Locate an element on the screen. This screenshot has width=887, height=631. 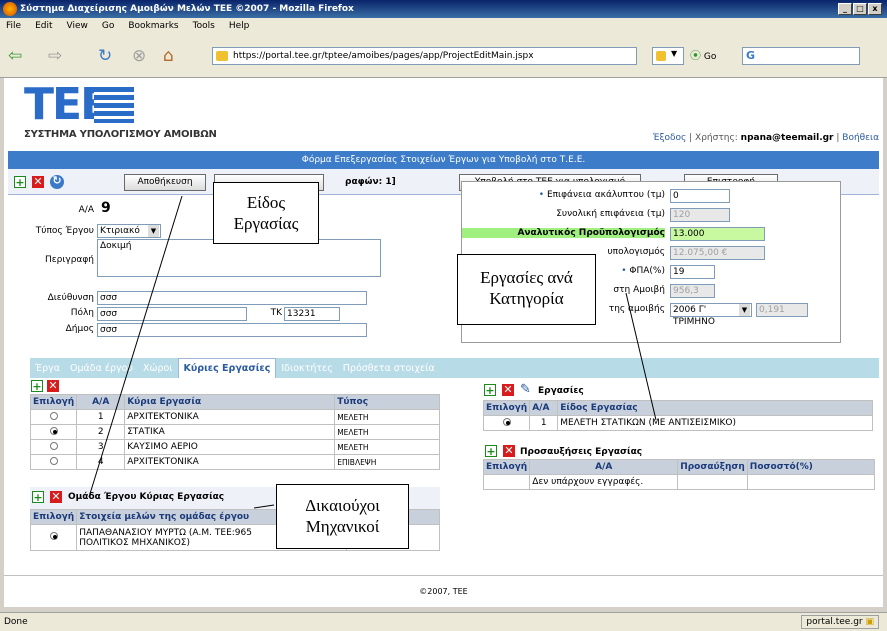
menu-view: View is located at coordinates (77, 26).